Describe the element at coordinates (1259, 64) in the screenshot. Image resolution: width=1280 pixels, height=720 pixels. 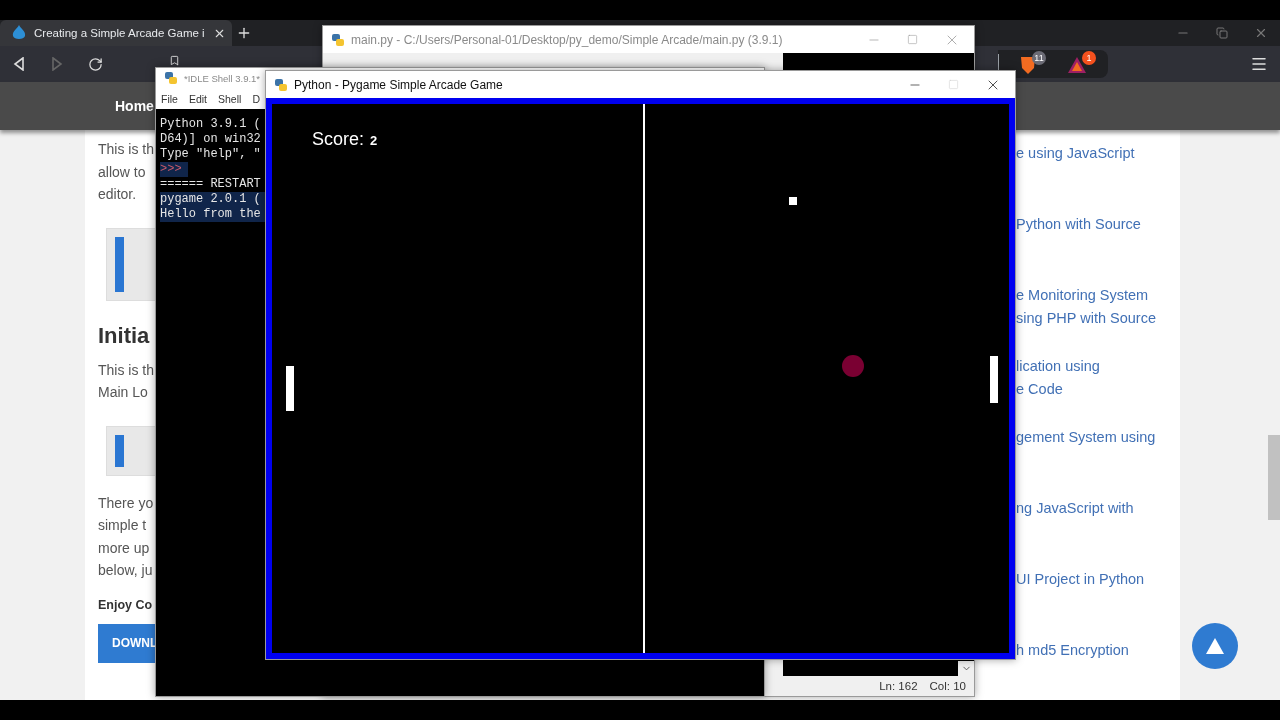
I see `menu-icon` at that location.